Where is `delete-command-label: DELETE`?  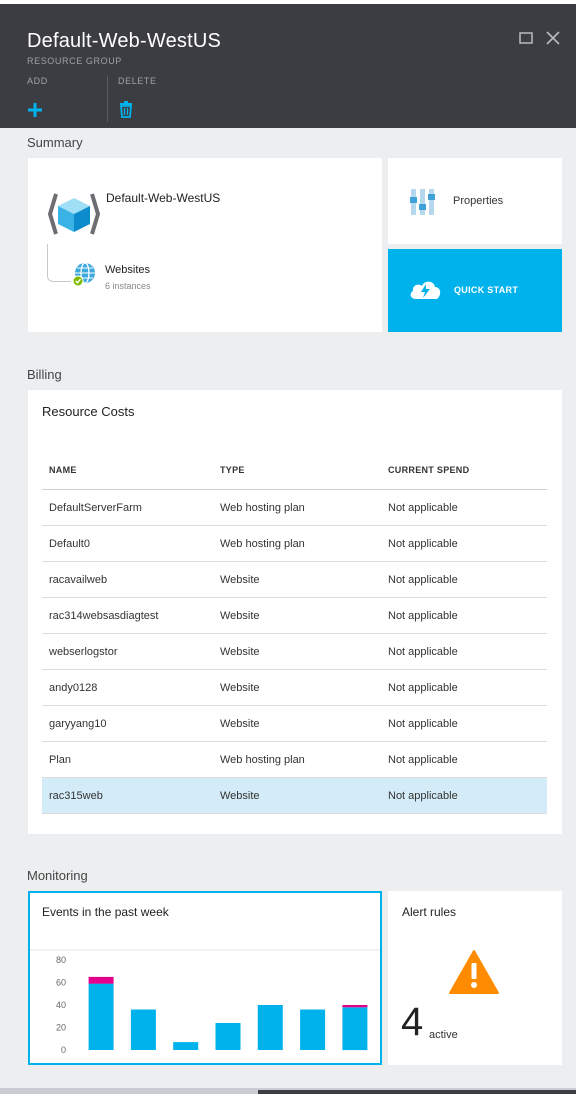
delete-command-label: DELETE is located at coordinates (137, 81).